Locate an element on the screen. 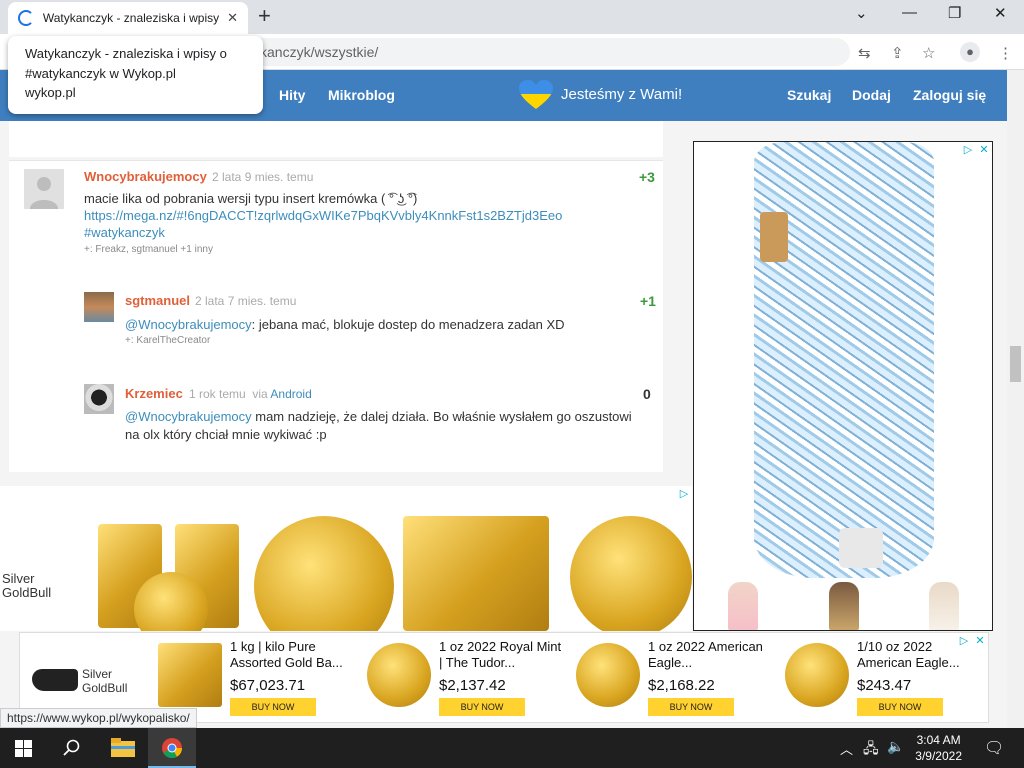 The width and height of the screenshot is (1024, 768). bookmark-star-icon: ☆ is located at coordinates (928, 53).